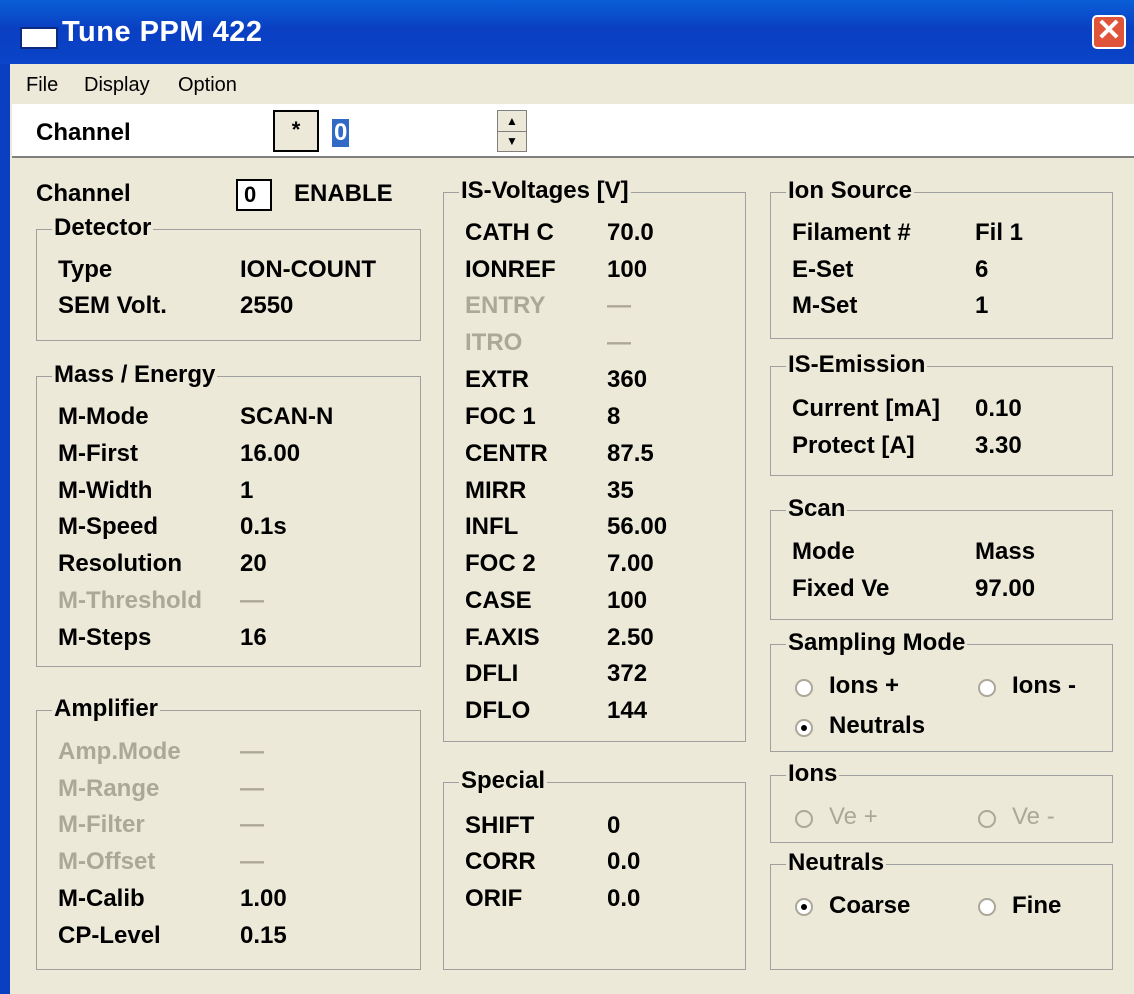 This screenshot has width=1134, height=994. What do you see at coordinates (83, 132) in the screenshot?
I see `channel-toolbar-label: Channel` at bounding box center [83, 132].